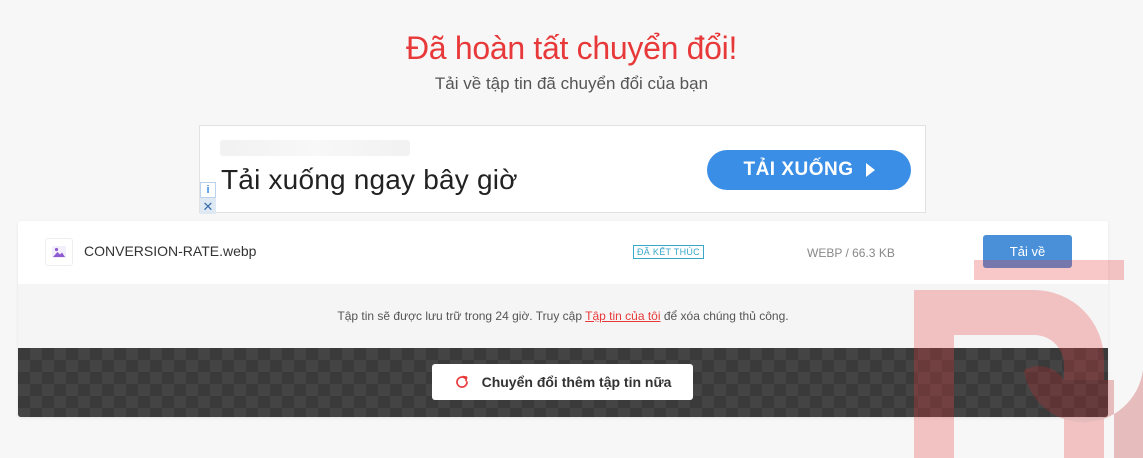 This screenshot has width=1143, height=458. I want to click on download-button: Tải về, so click(1027, 251).